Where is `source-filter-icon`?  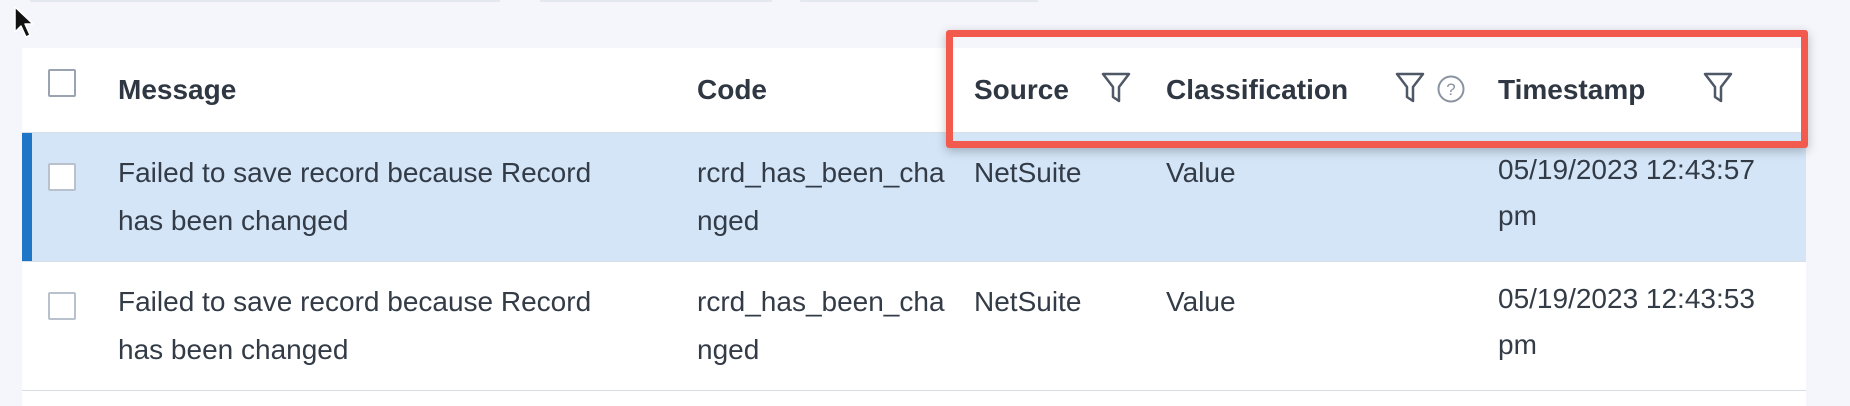 source-filter-icon is located at coordinates (1116, 88).